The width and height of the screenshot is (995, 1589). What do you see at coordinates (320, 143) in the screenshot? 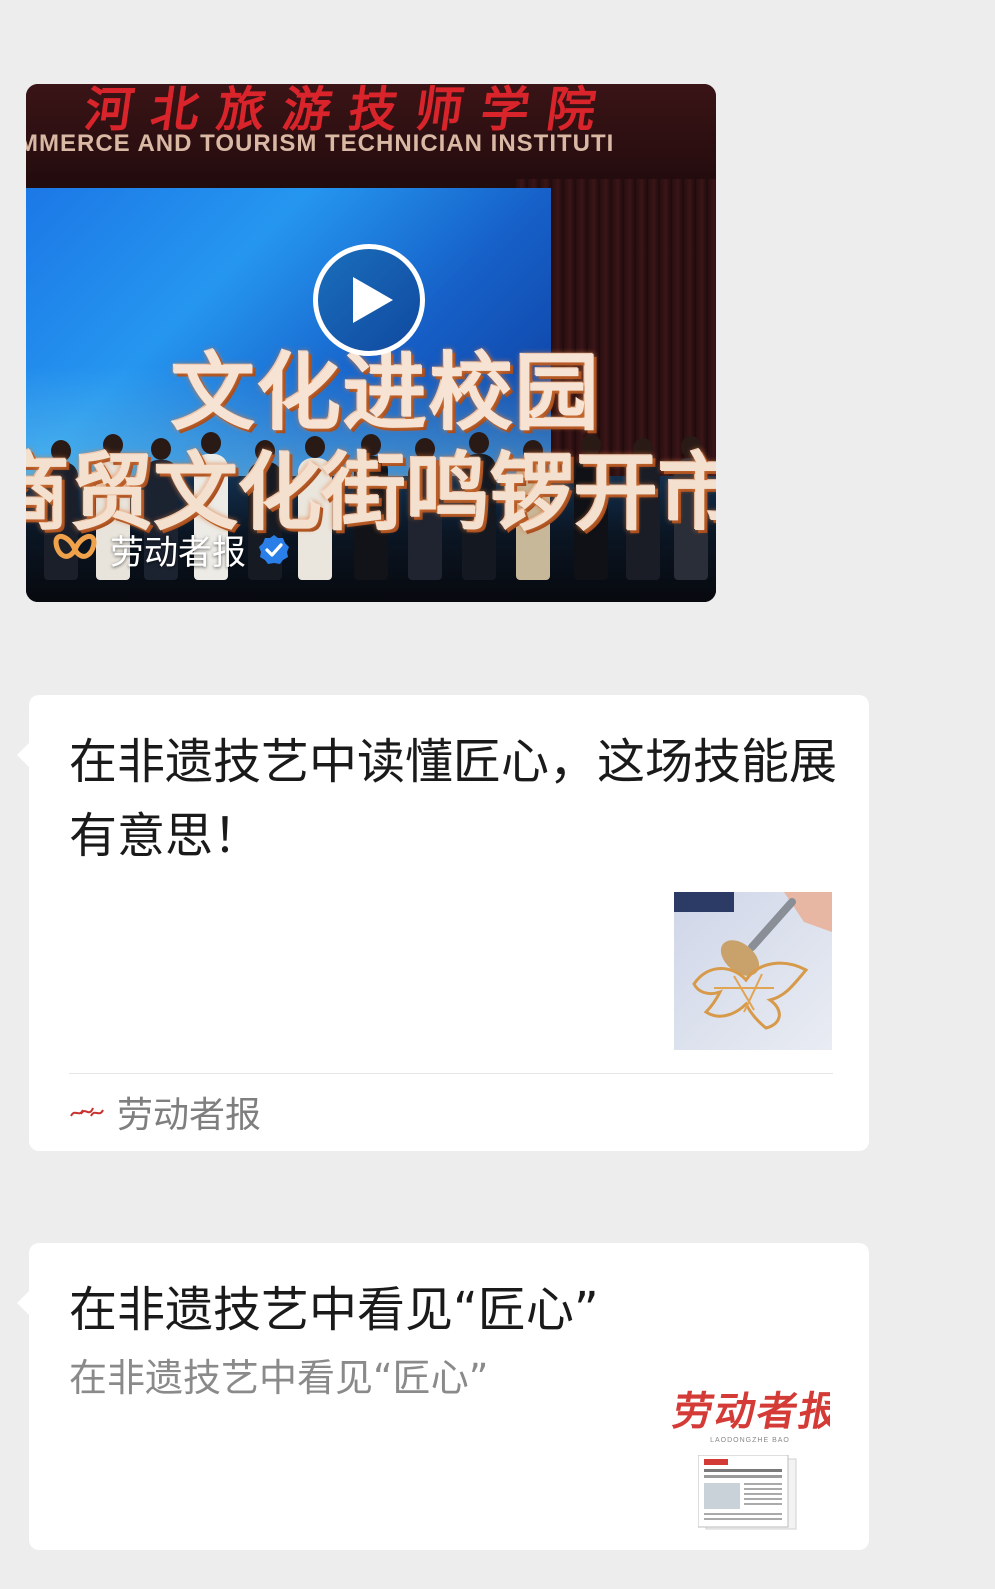
I see `video-banner-english: MMERCE AND TOURISM TECHNICIAN INSTITUTI` at bounding box center [320, 143].